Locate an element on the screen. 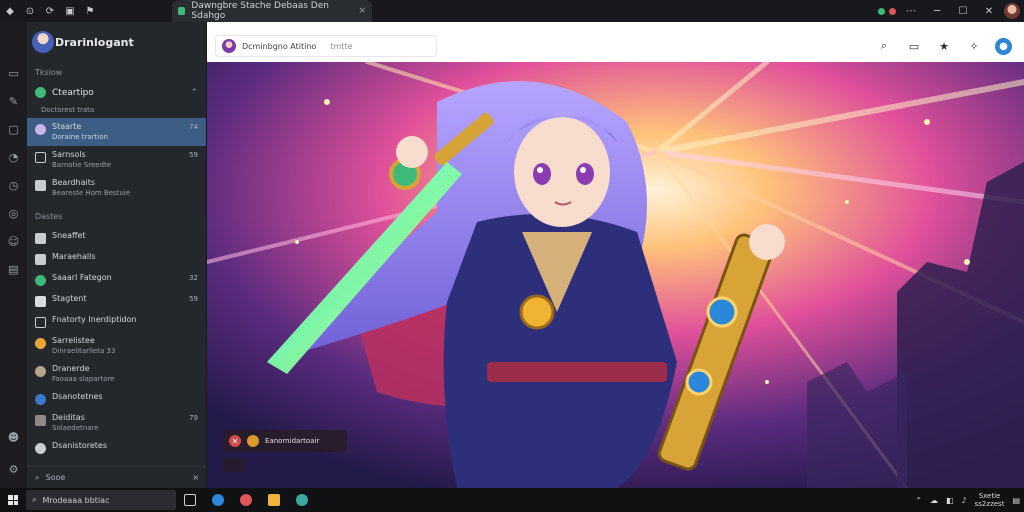 Image resolution: width=1024 pixels, height=512 pixels. browser-tab: Dawngbre Stache Debaas Den Sdahgo × is located at coordinates (272, 11).